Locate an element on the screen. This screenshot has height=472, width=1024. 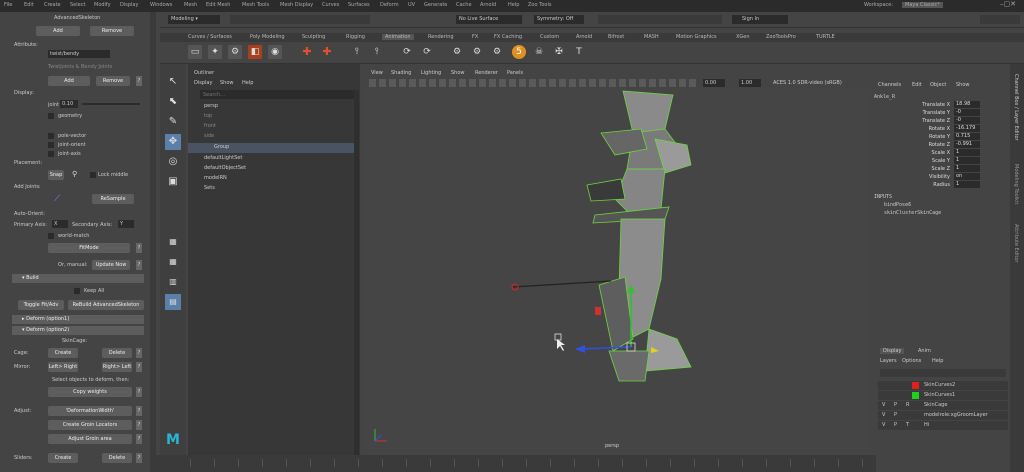
groin-locators-button: Create Groin Locators is located at coordinates (90, 425).